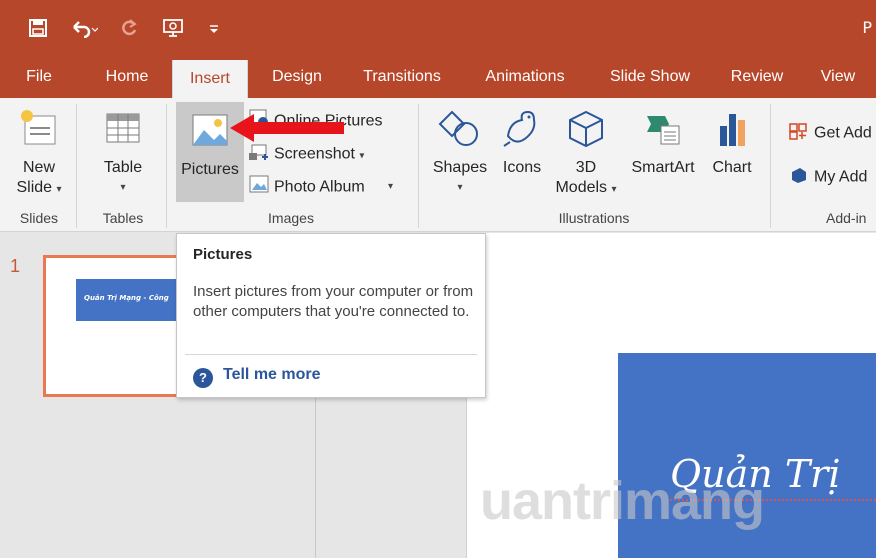 This screenshot has height=558, width=876. I want to click on screenshot-label: Screenshot, so click(314, 154).